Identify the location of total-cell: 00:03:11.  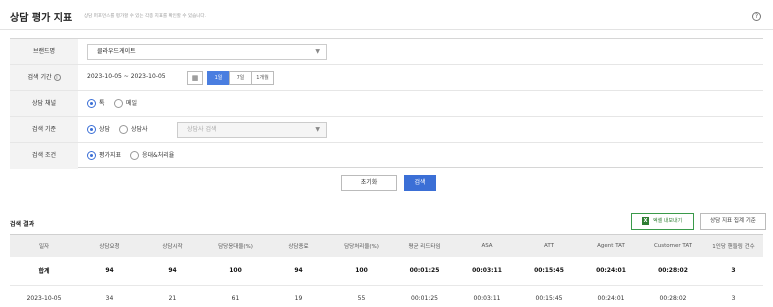
(487, 271).